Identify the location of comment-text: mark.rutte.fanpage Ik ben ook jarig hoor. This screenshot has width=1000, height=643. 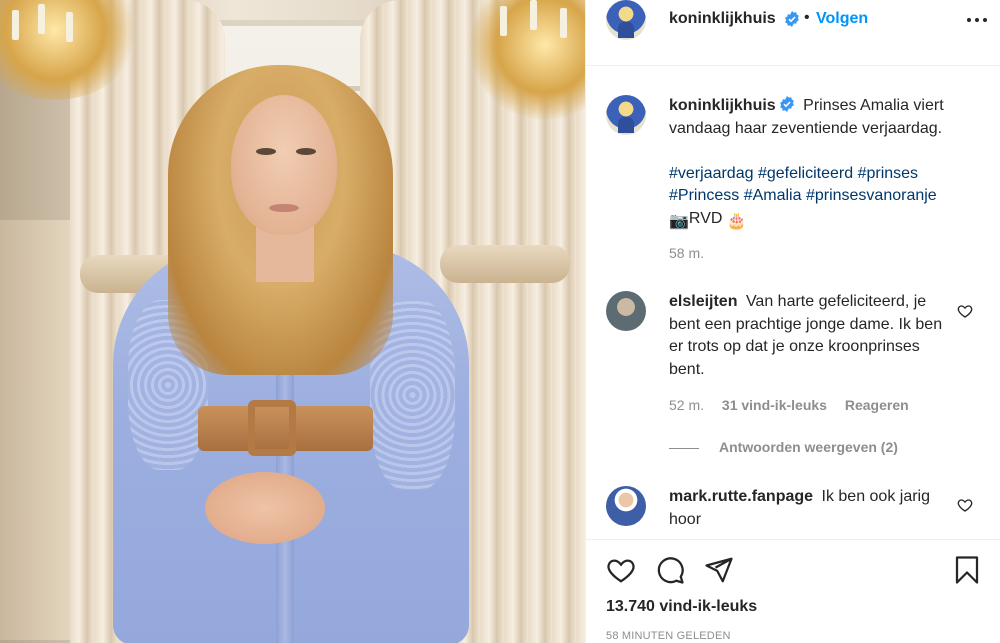
(809, 508).